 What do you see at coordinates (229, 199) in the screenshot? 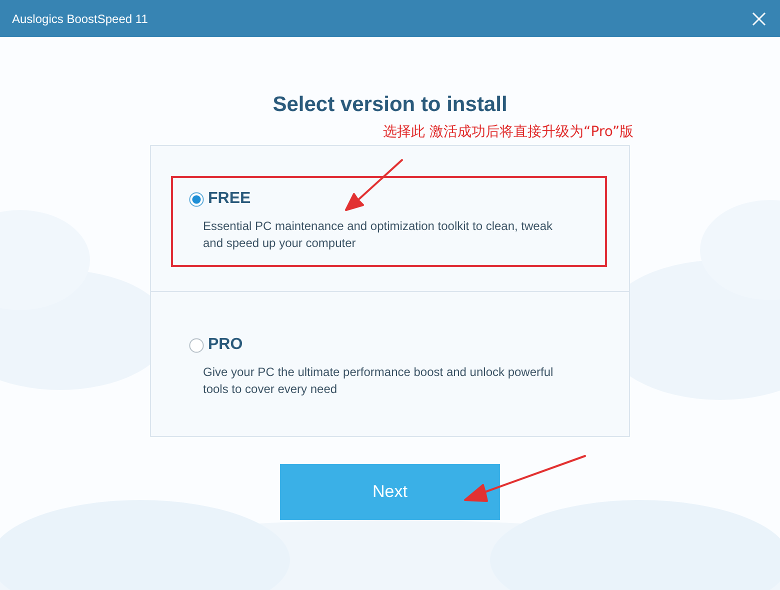
I see `option-name: FREE` at bounding box center [229, 199].